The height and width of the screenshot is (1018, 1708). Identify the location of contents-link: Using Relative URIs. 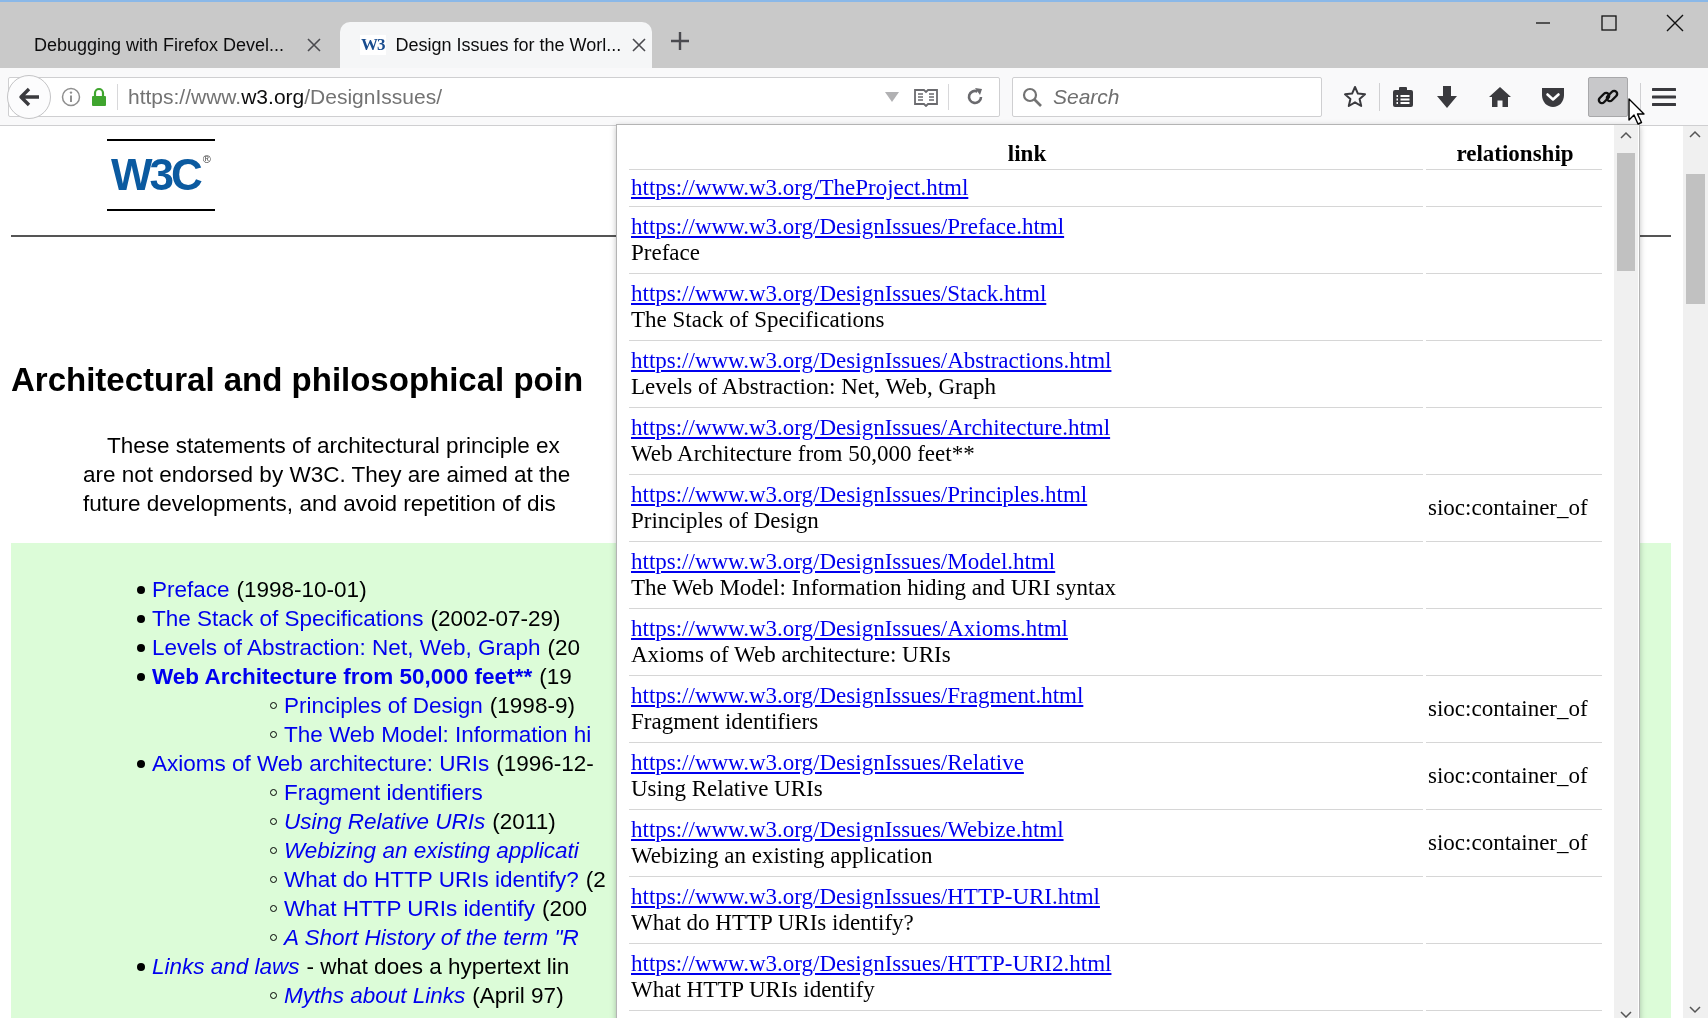
(385, 821).